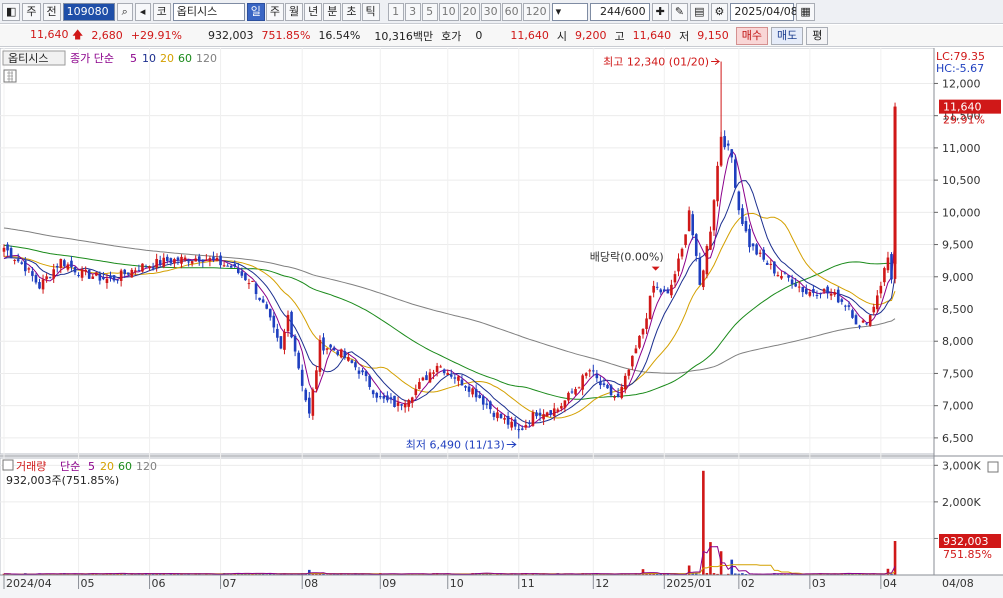  What do you see at coordinates (490, 11) in the screenshot?
I see `minute-button-30: 30` at bounding box center [490, 11].